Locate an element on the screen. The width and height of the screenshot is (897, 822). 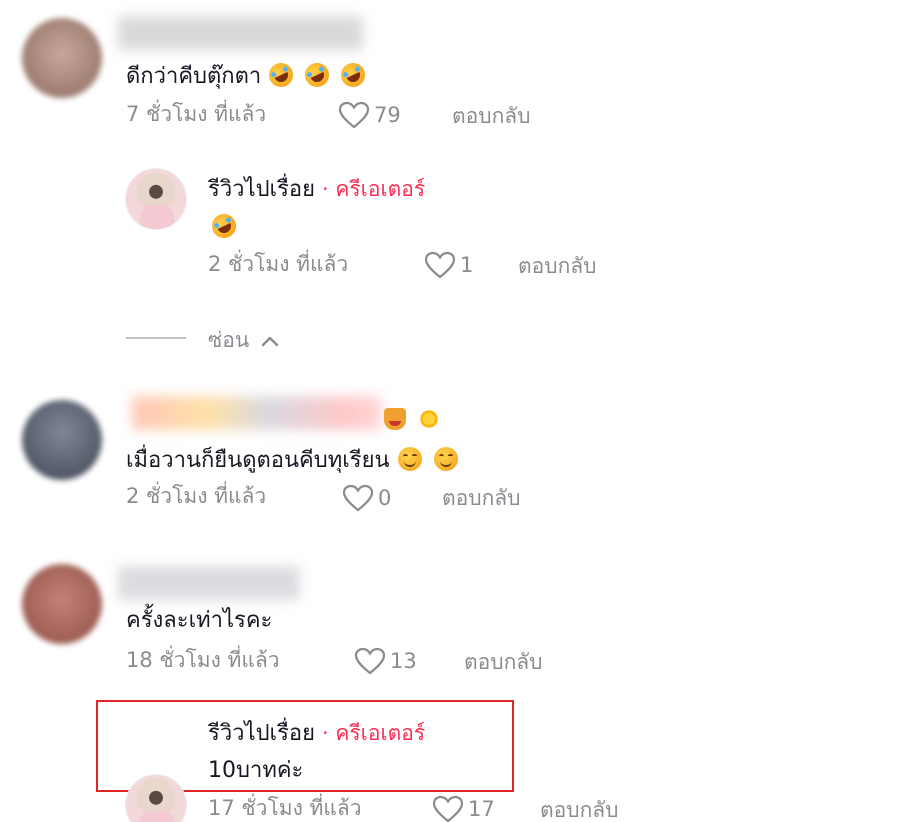
comment-text: เมื่อวานก็ยืนดูตอนคีบทุเรียน is located at coordinates (292, 461).